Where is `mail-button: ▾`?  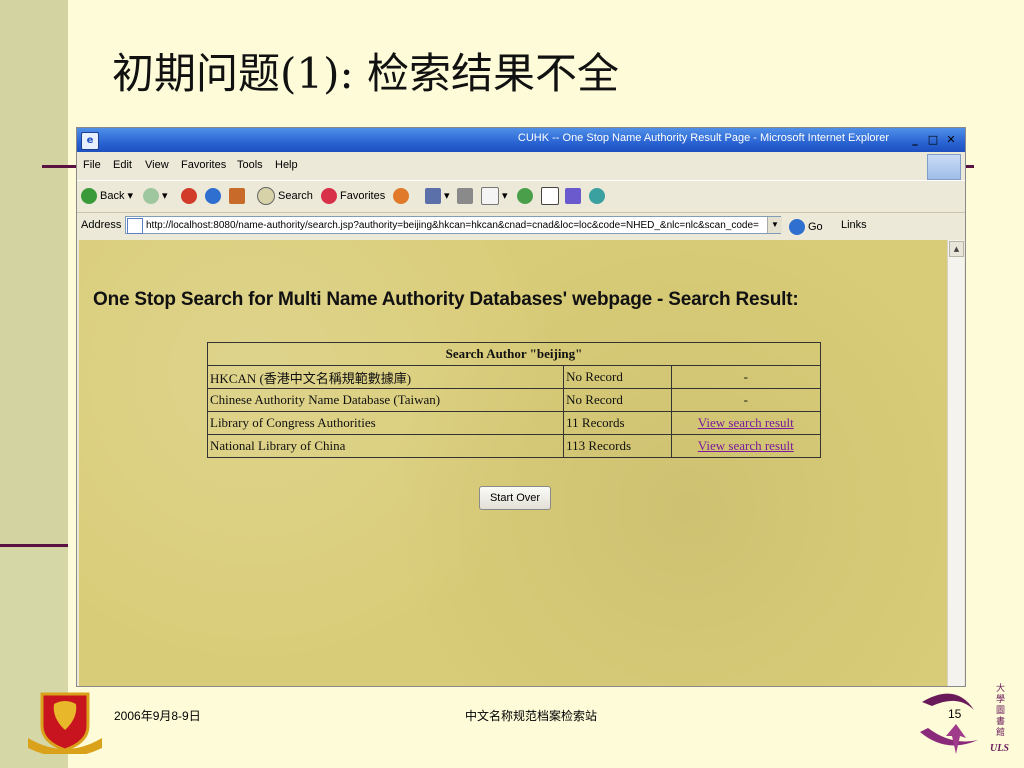
mail-button: ▾ is located at coordinates (437, 196).